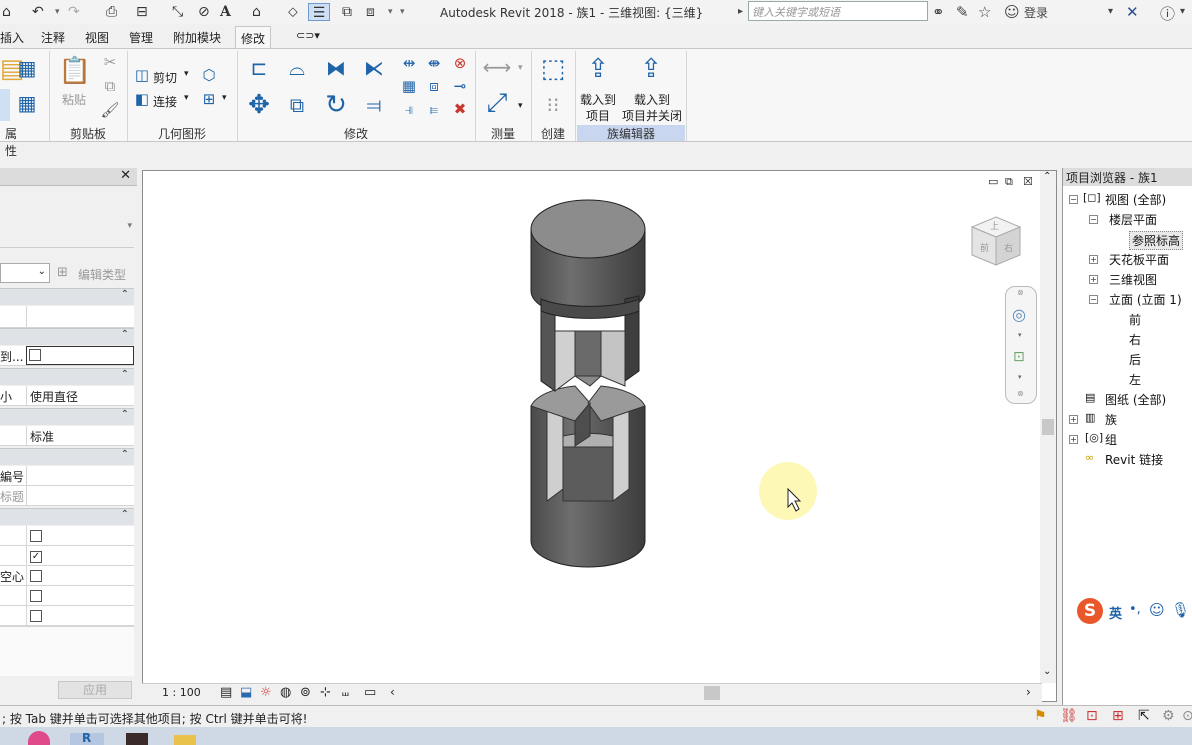  I want to click on tab-view: 视图, so click(97, 37).